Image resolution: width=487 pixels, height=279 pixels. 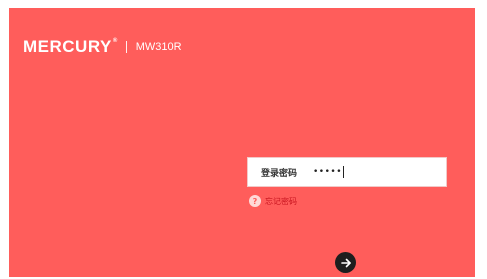 I want to click on forgot-password-link: ? 忘记密码, so click(x=273, y=201).